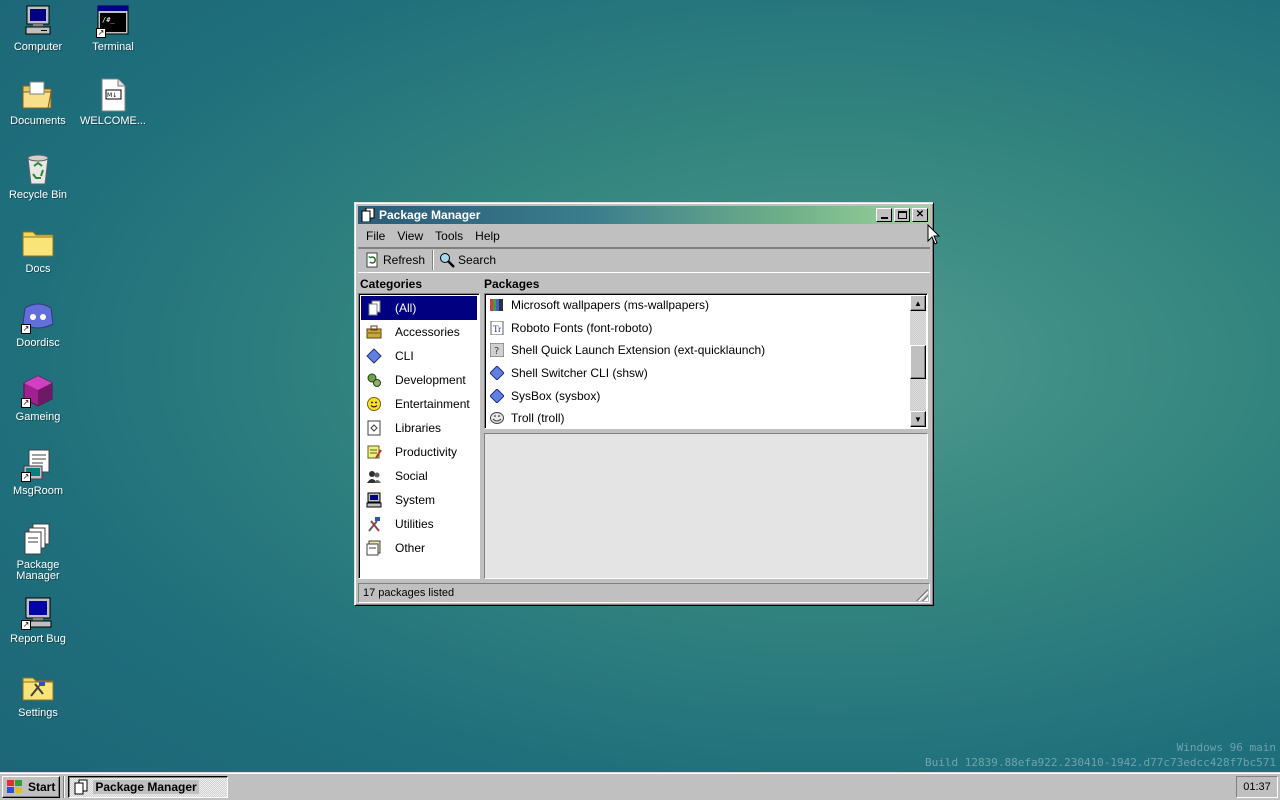 This screenshot has width=1280, height=800. I want to click on package-item: SysBox (sysbox), so click(698, 395).